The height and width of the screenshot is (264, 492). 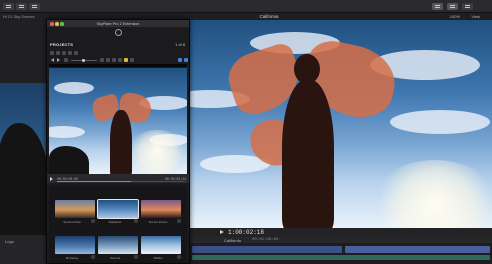 I want to click on preset-label: Sunset Dunes, so click(x=158, y=222).